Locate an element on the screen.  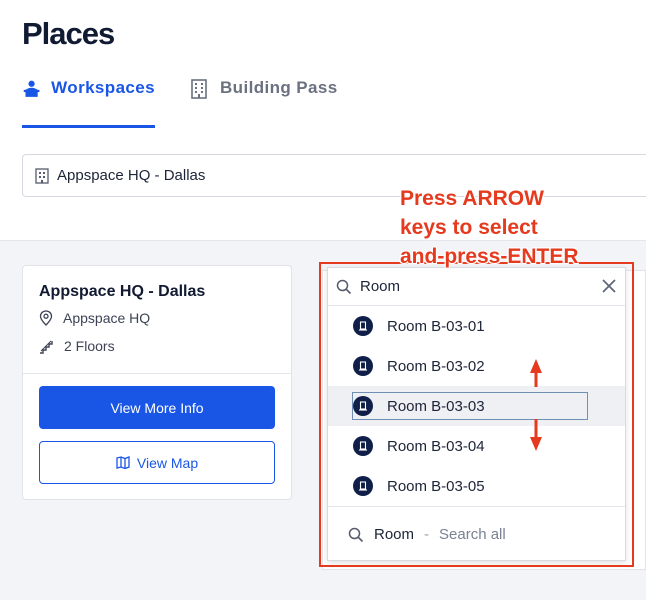
tab-label: Workspaces is located at coordinates (103, 87).